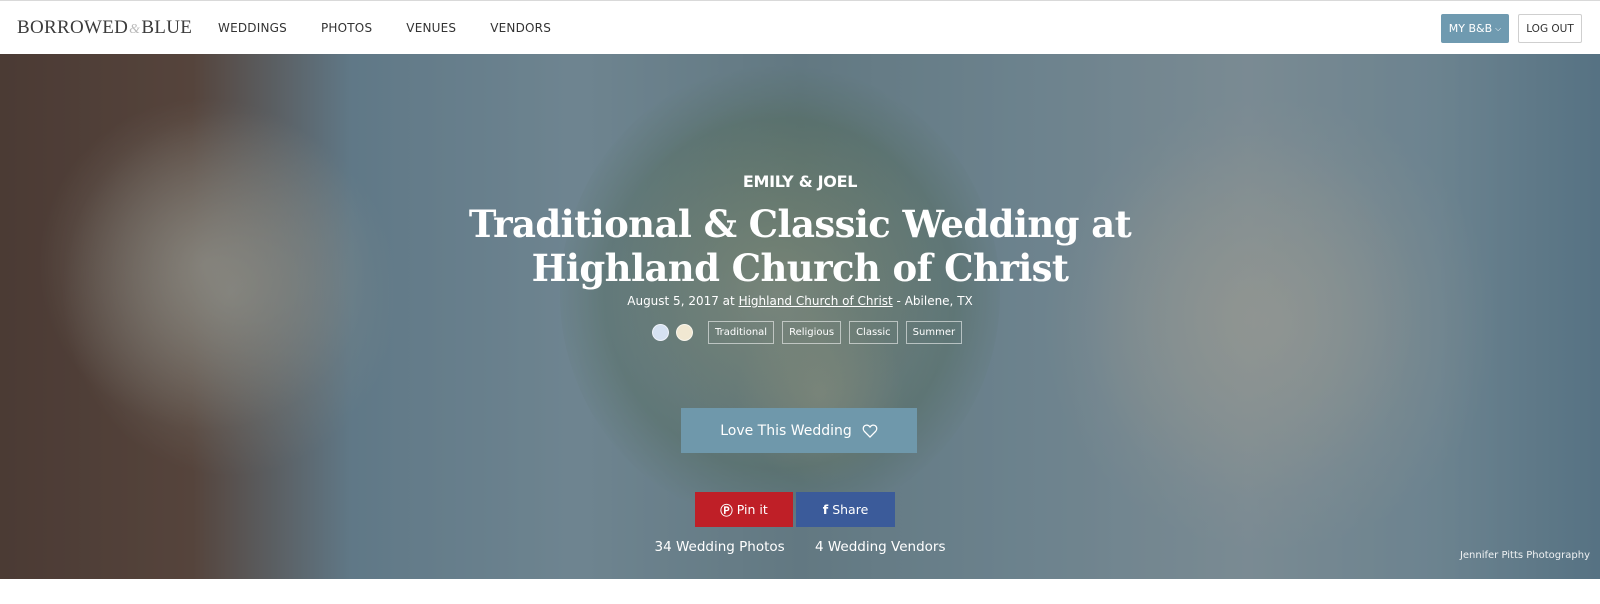 The width and height of the screenshot is (1600, 604). What do you see at coordinates (431, 28) in the screenshot?
I see `nav-venues: VENUES` at bounding box center [431, 28].